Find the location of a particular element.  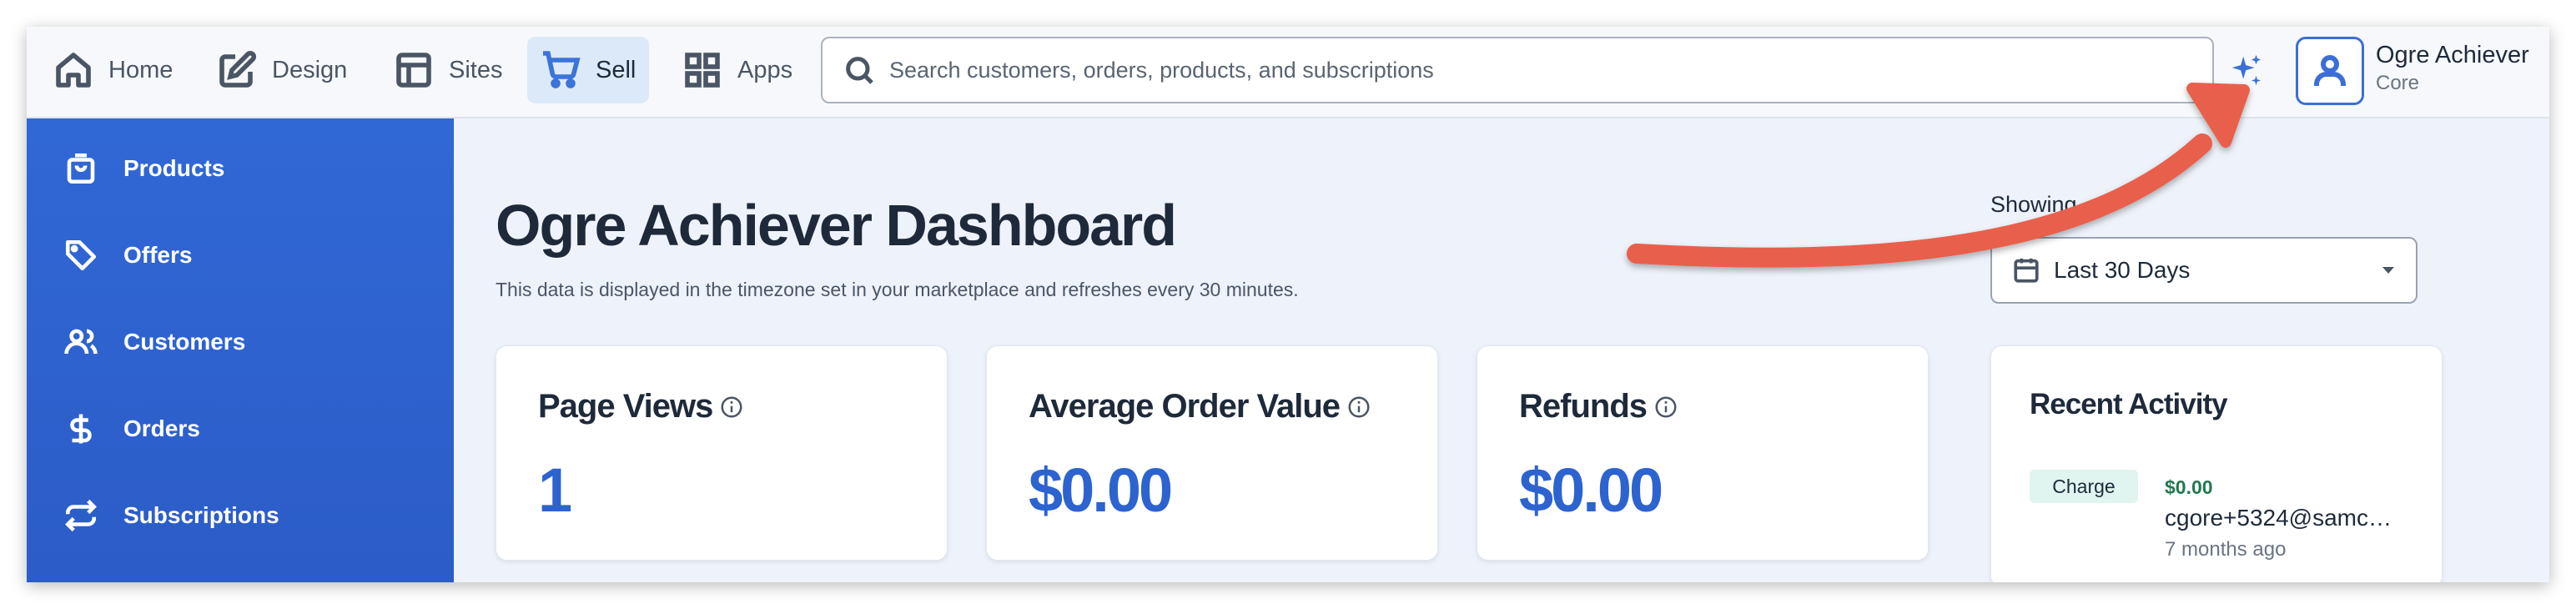

cart-icon is located at coordinates (562, 69).